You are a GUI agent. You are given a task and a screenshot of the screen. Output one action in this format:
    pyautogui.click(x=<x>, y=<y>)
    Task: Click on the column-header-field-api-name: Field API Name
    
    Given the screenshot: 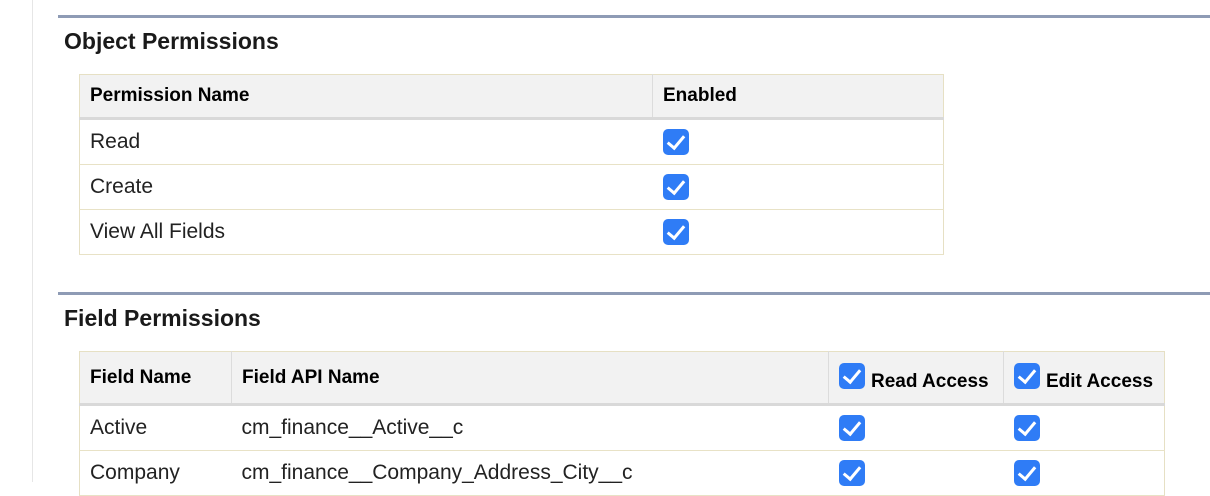 What is the action you would take?
    pyautogui.click(x=530, y=378)
    